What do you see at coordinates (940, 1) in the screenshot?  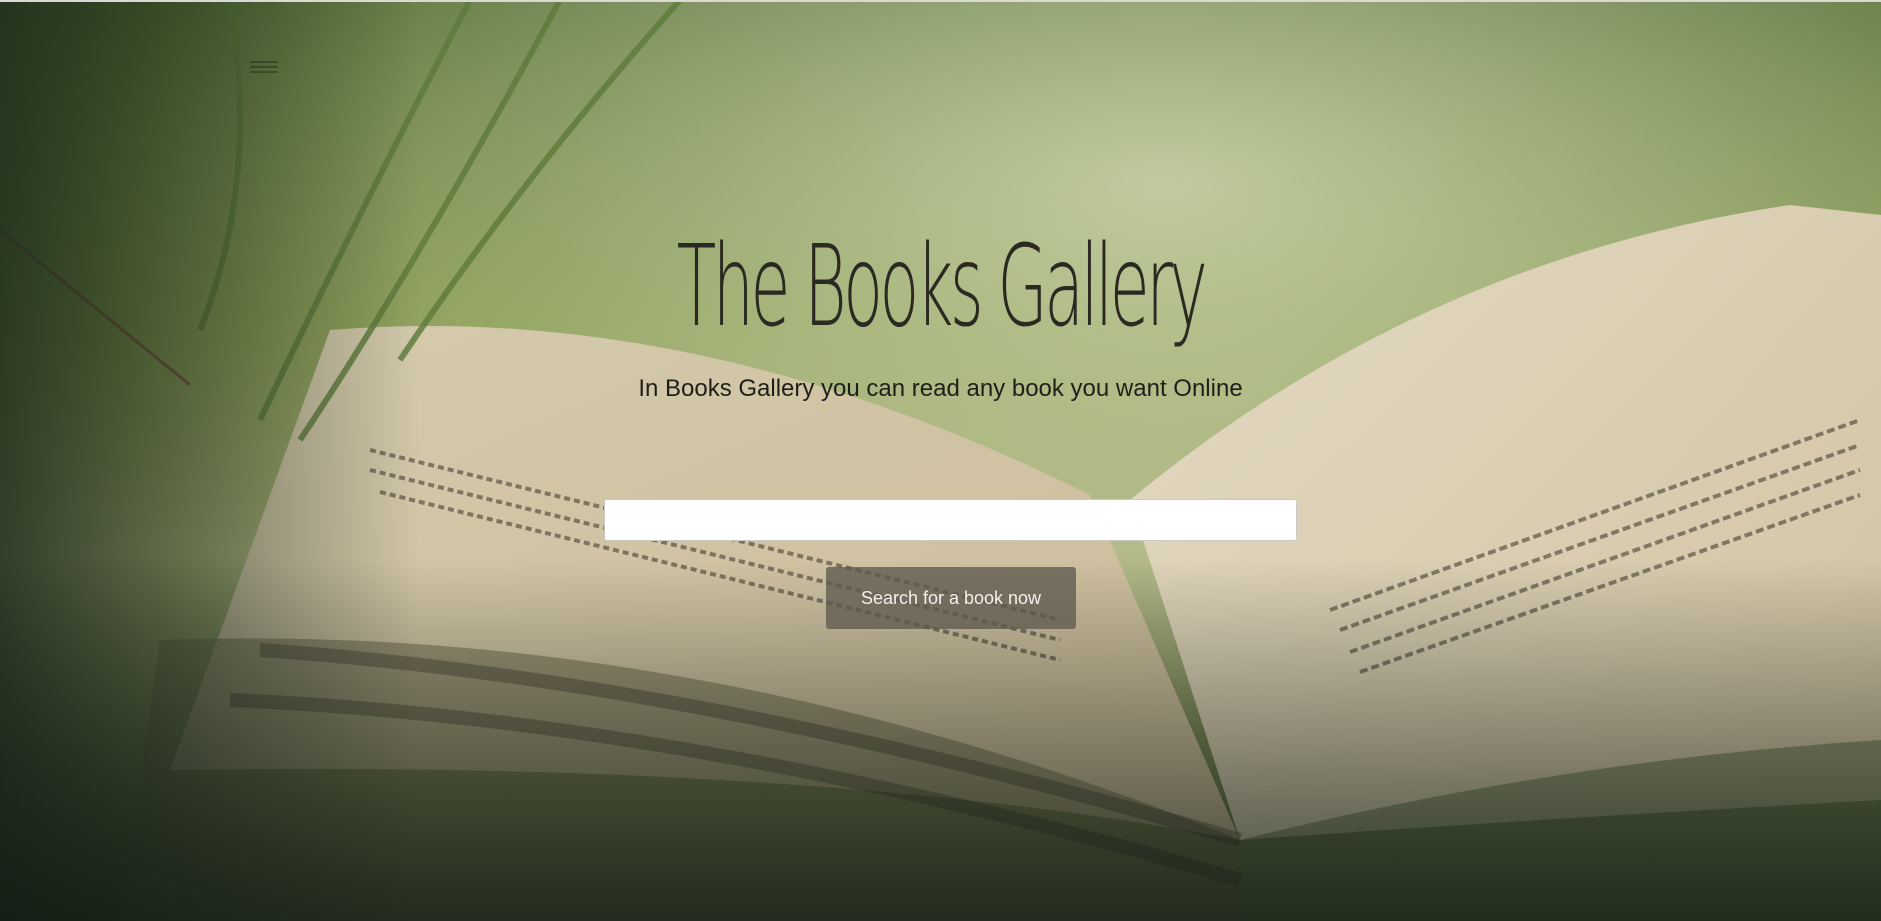 I see `top-border` at bounding box center [940, 1].